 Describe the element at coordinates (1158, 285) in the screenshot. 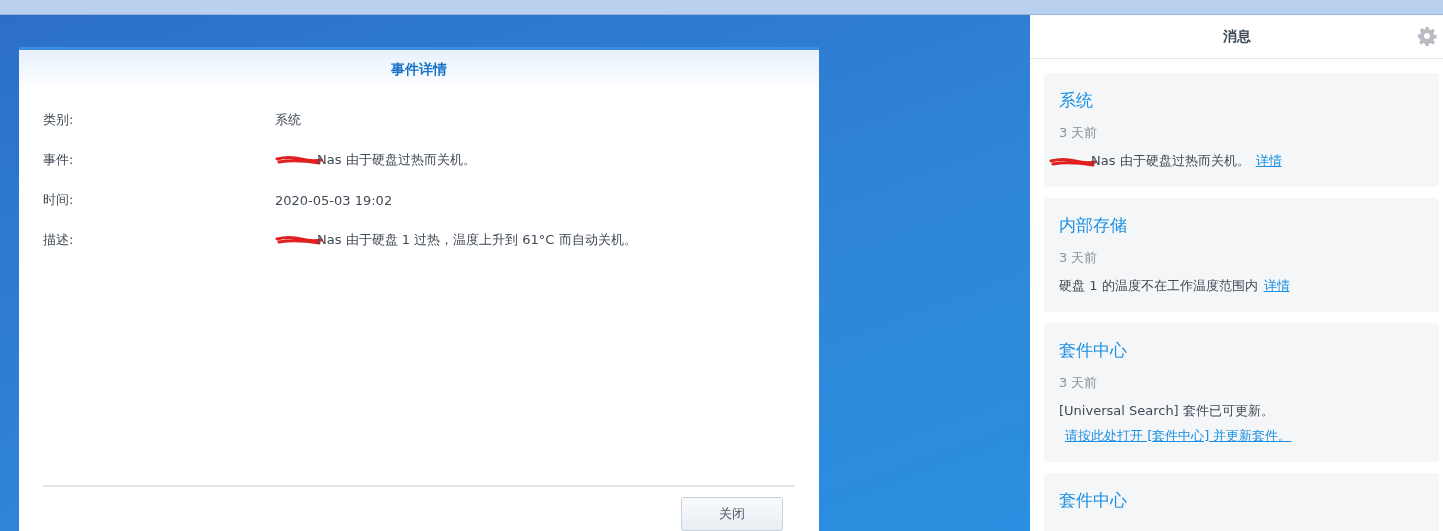

I see `notification-text: 硬盘 1 的温度不在工作温度范围内` at that location.